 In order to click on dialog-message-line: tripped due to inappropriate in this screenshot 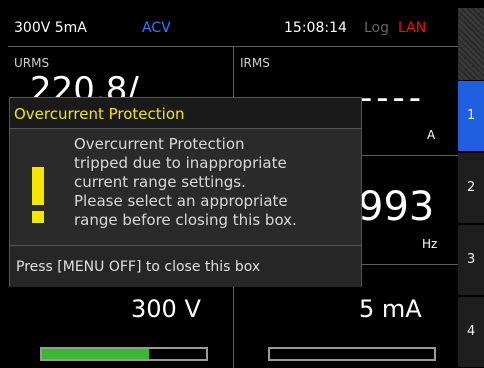, I will do `click(180, 163)`.